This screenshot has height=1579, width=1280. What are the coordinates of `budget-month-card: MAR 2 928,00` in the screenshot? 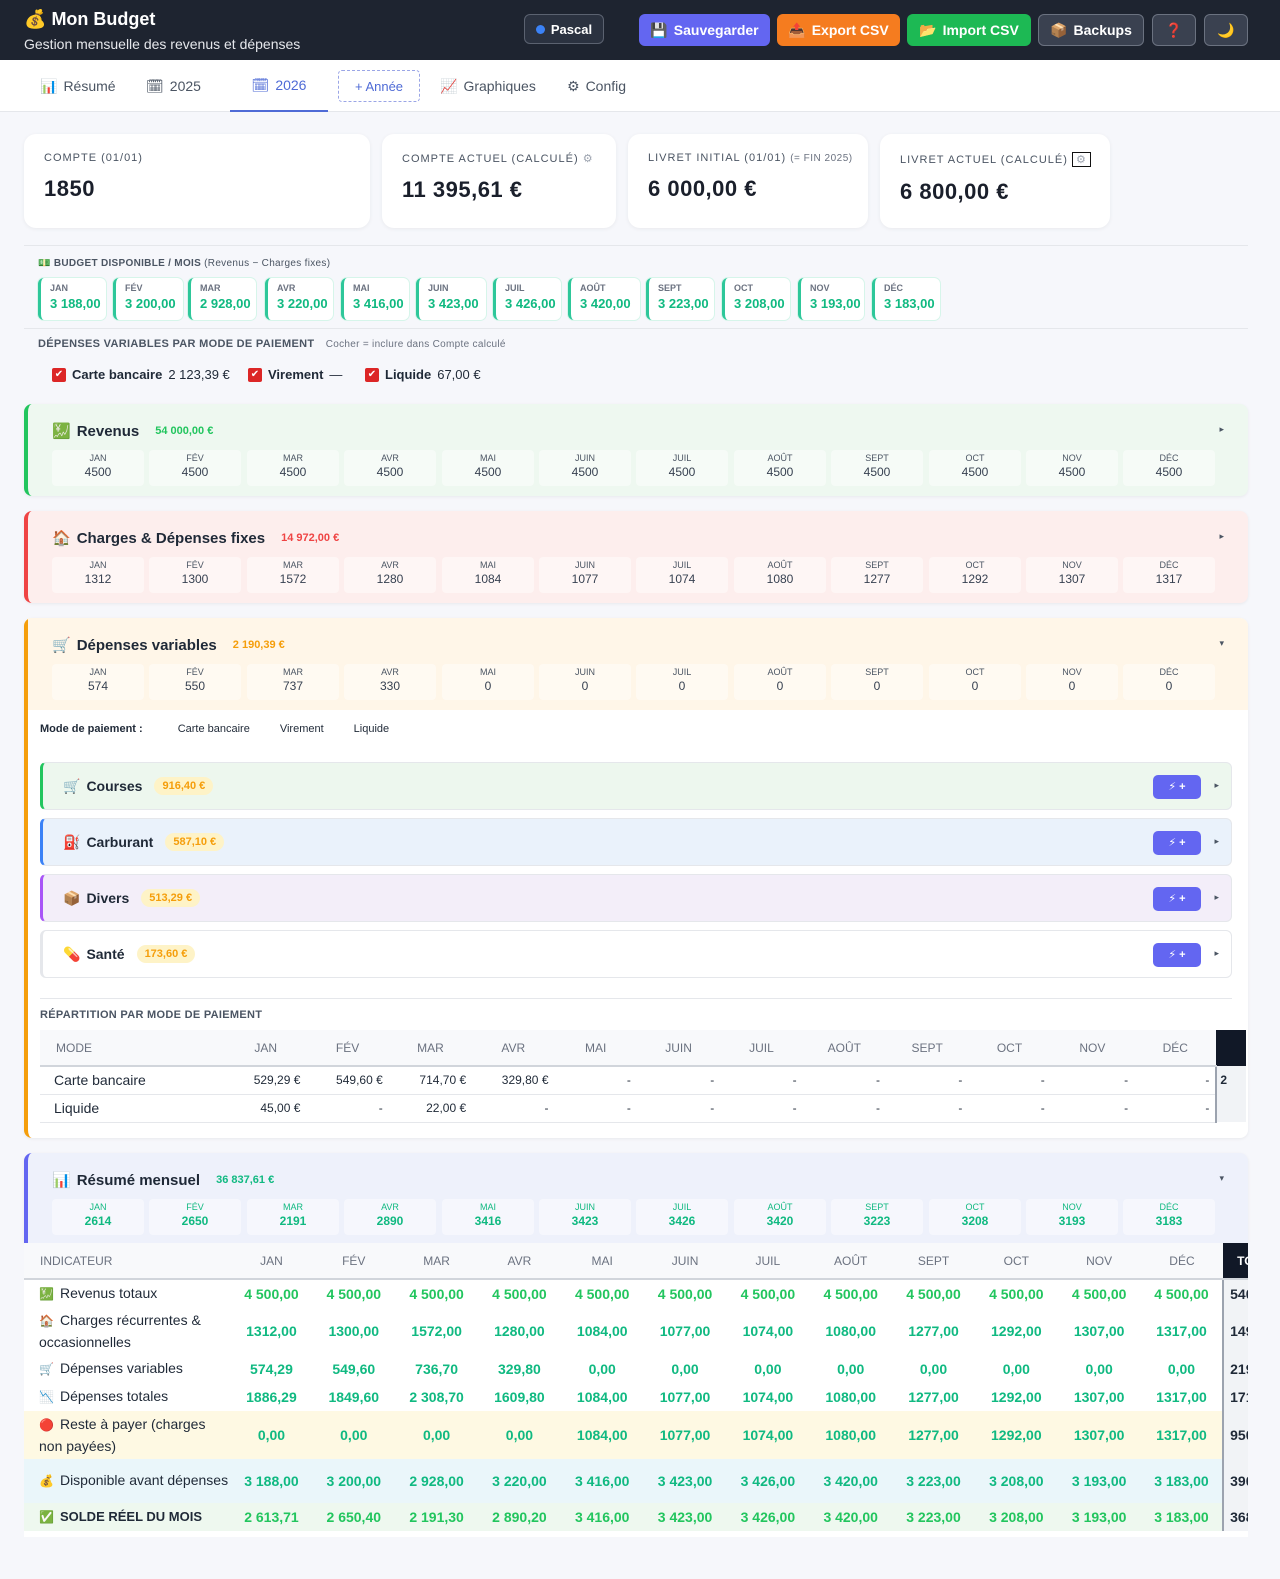 It's located at (222, 299).